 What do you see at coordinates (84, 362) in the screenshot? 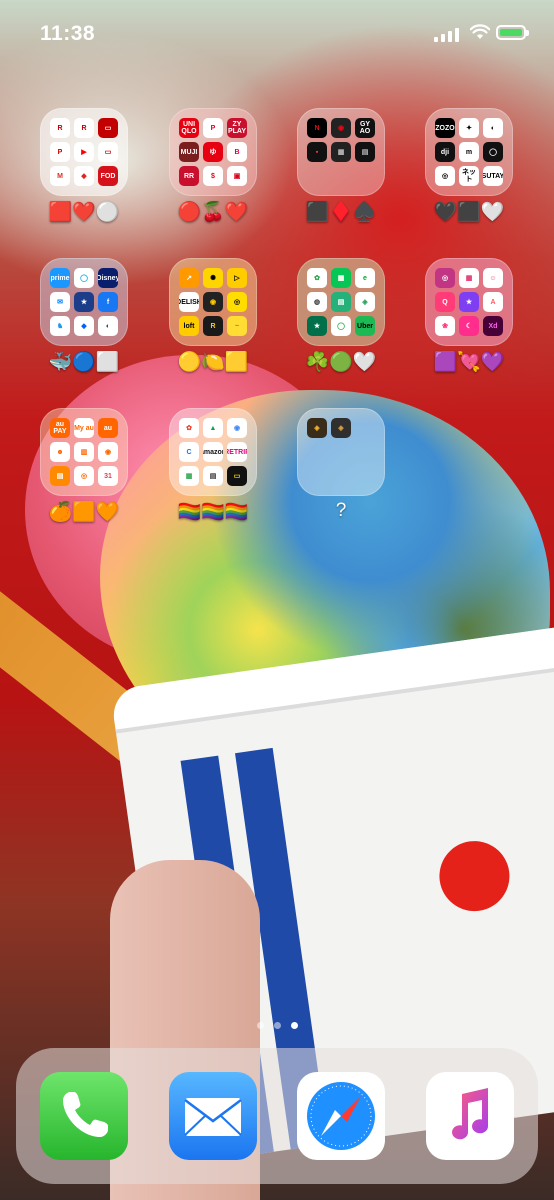
I see `folder-label: 🐳🔵⬜` at bounding box center [84, 362].